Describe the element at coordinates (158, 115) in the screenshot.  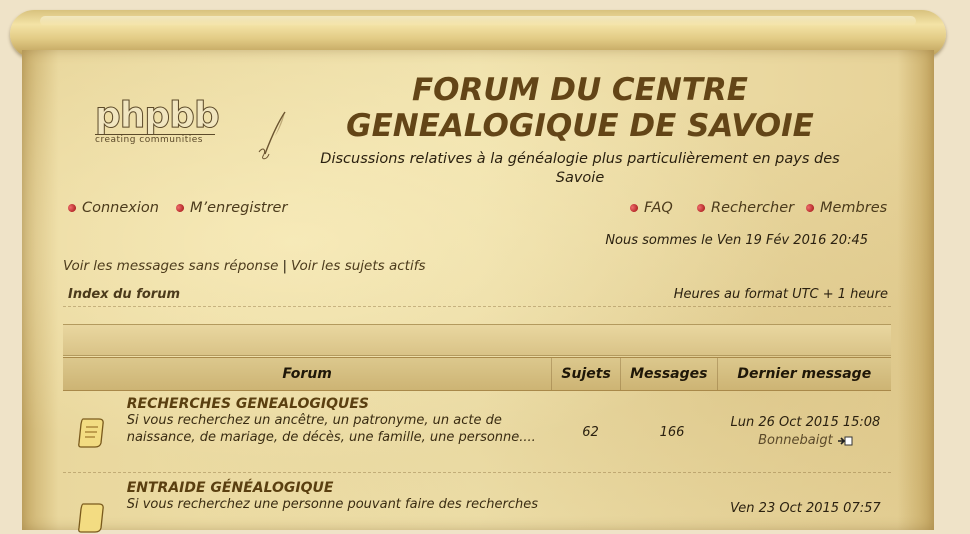
I see `logo-wordmark: phpbb` at that location.